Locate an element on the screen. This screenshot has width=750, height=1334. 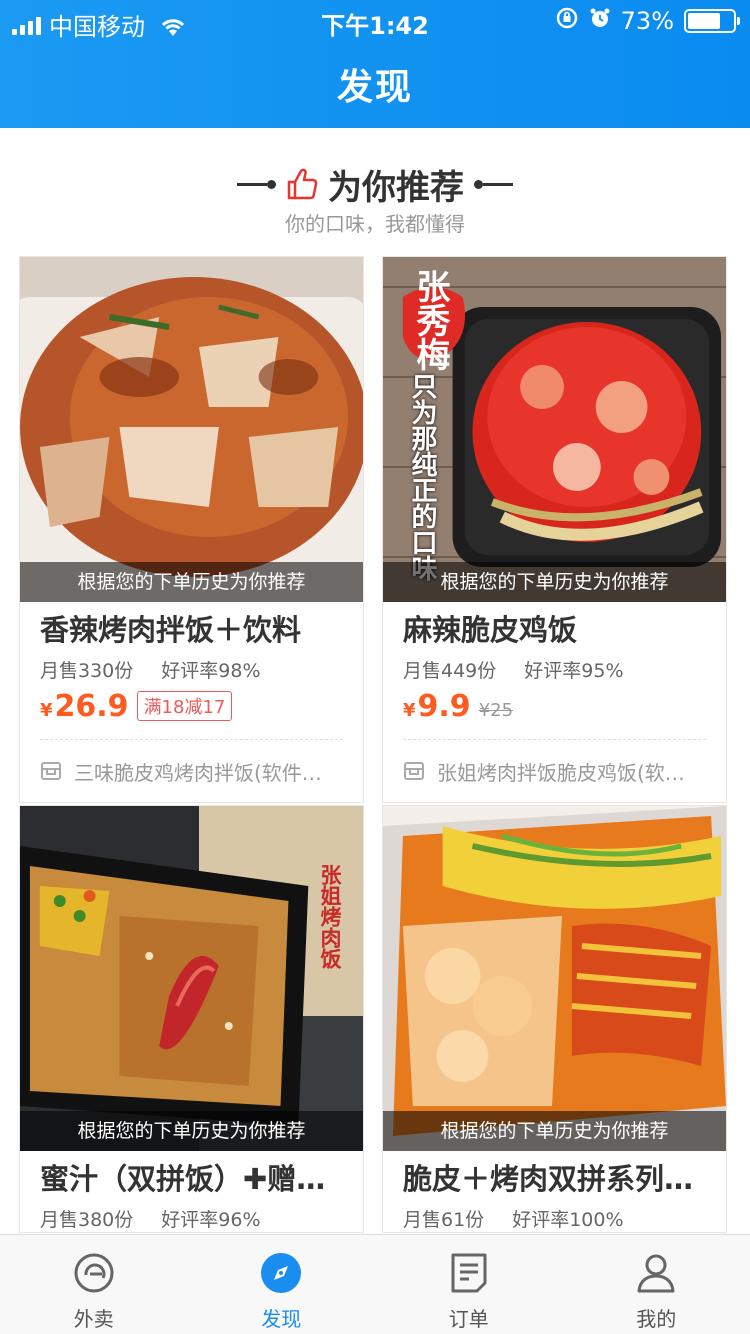
compass-icon is located at coordinates (281, 1273).